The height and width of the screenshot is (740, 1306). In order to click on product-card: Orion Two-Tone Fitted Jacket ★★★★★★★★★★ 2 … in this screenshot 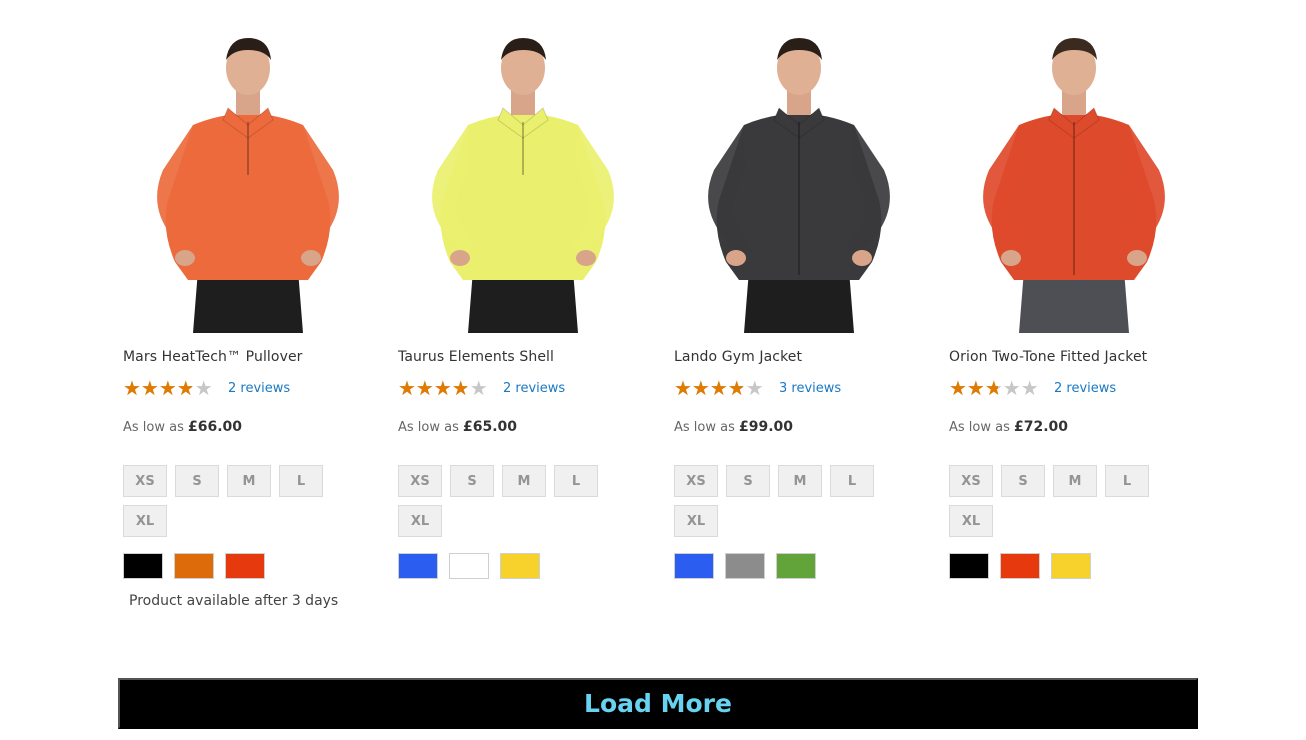, I will do `click(1074, 304)`.